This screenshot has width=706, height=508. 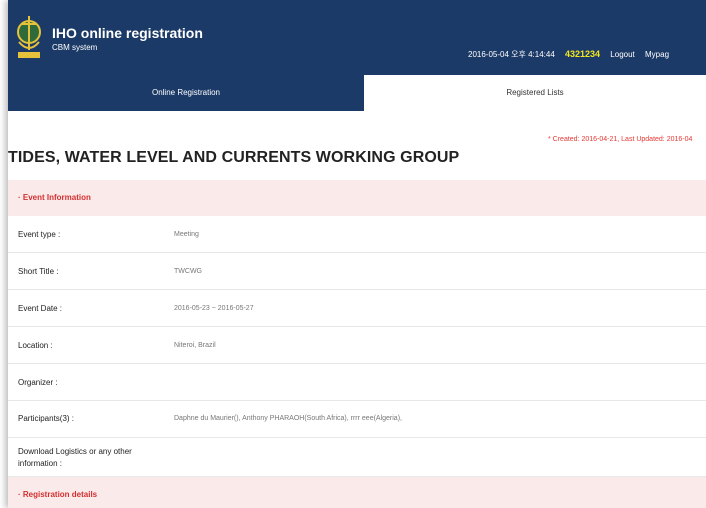 I want to click on mypage-link: Mypag, so click(x=657, y=54).